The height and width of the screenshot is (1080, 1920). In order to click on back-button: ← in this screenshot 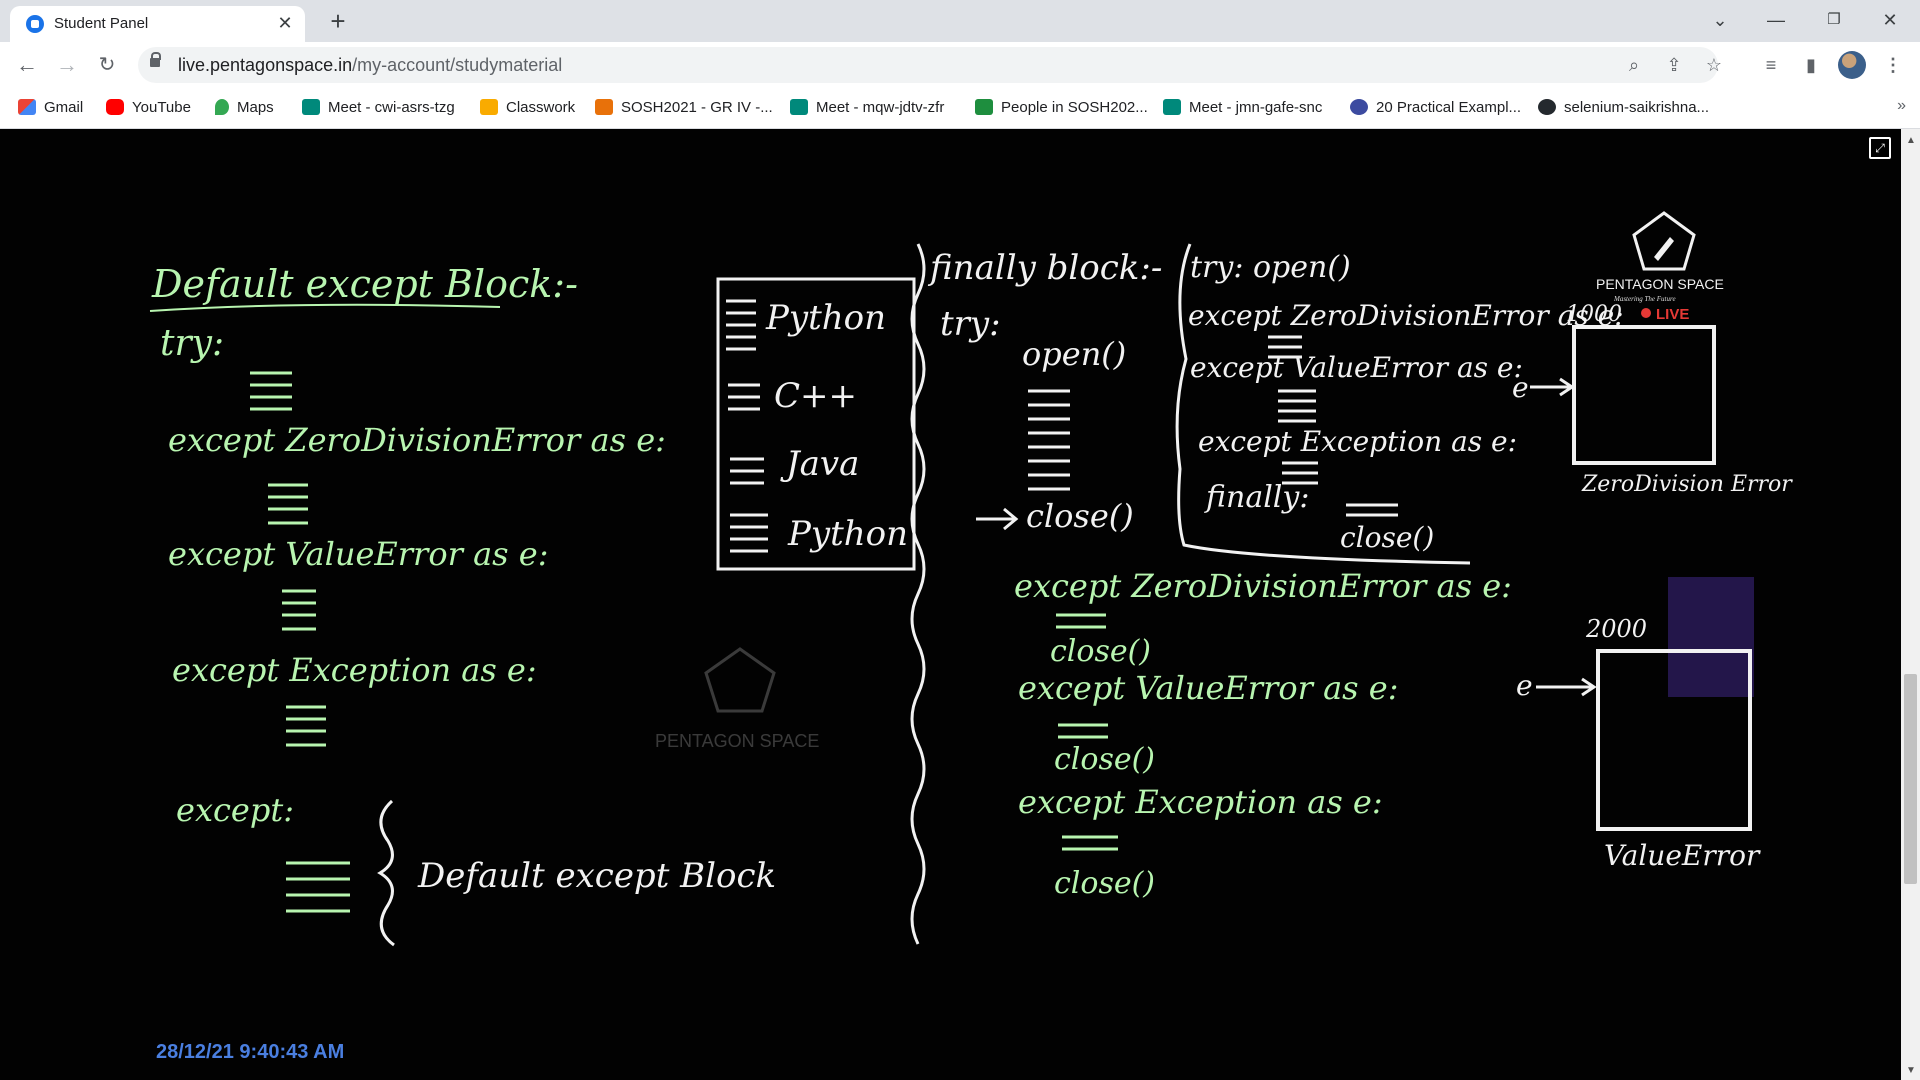, I will do `click(27, 65)`.